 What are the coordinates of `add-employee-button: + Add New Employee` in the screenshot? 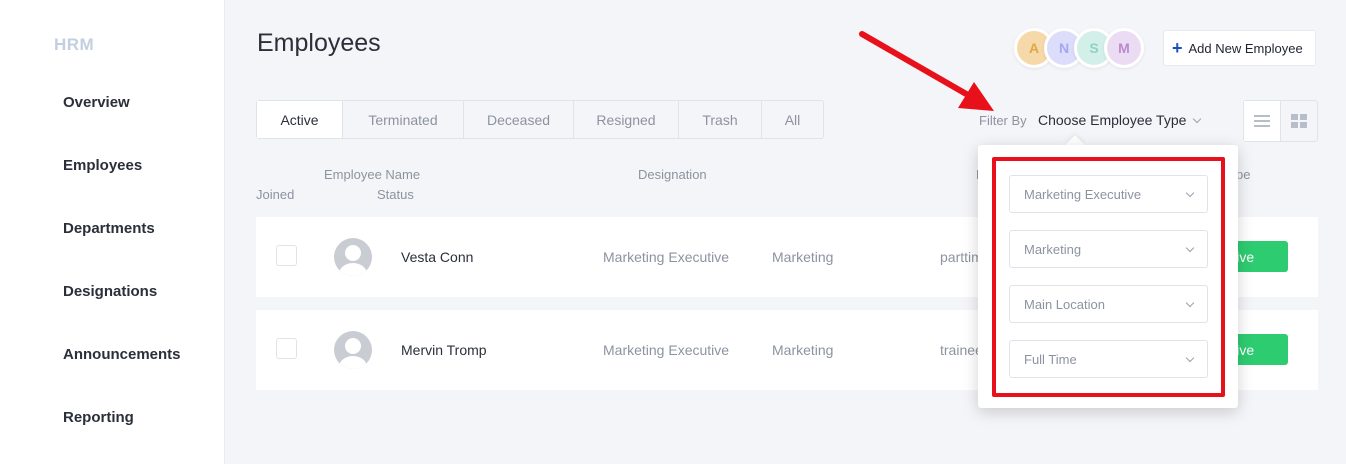 It's located at (1239, 48).